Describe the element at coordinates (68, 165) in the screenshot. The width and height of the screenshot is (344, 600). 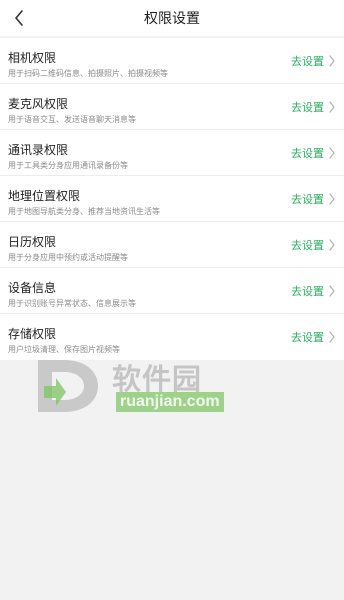
I see `permission-description: 用于工具类分身应用通讯录备份等` at that location.